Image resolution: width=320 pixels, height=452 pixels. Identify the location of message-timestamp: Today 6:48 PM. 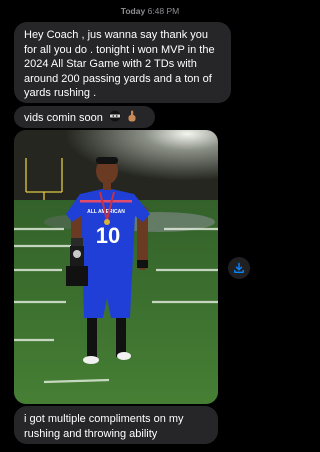
(150, 11).